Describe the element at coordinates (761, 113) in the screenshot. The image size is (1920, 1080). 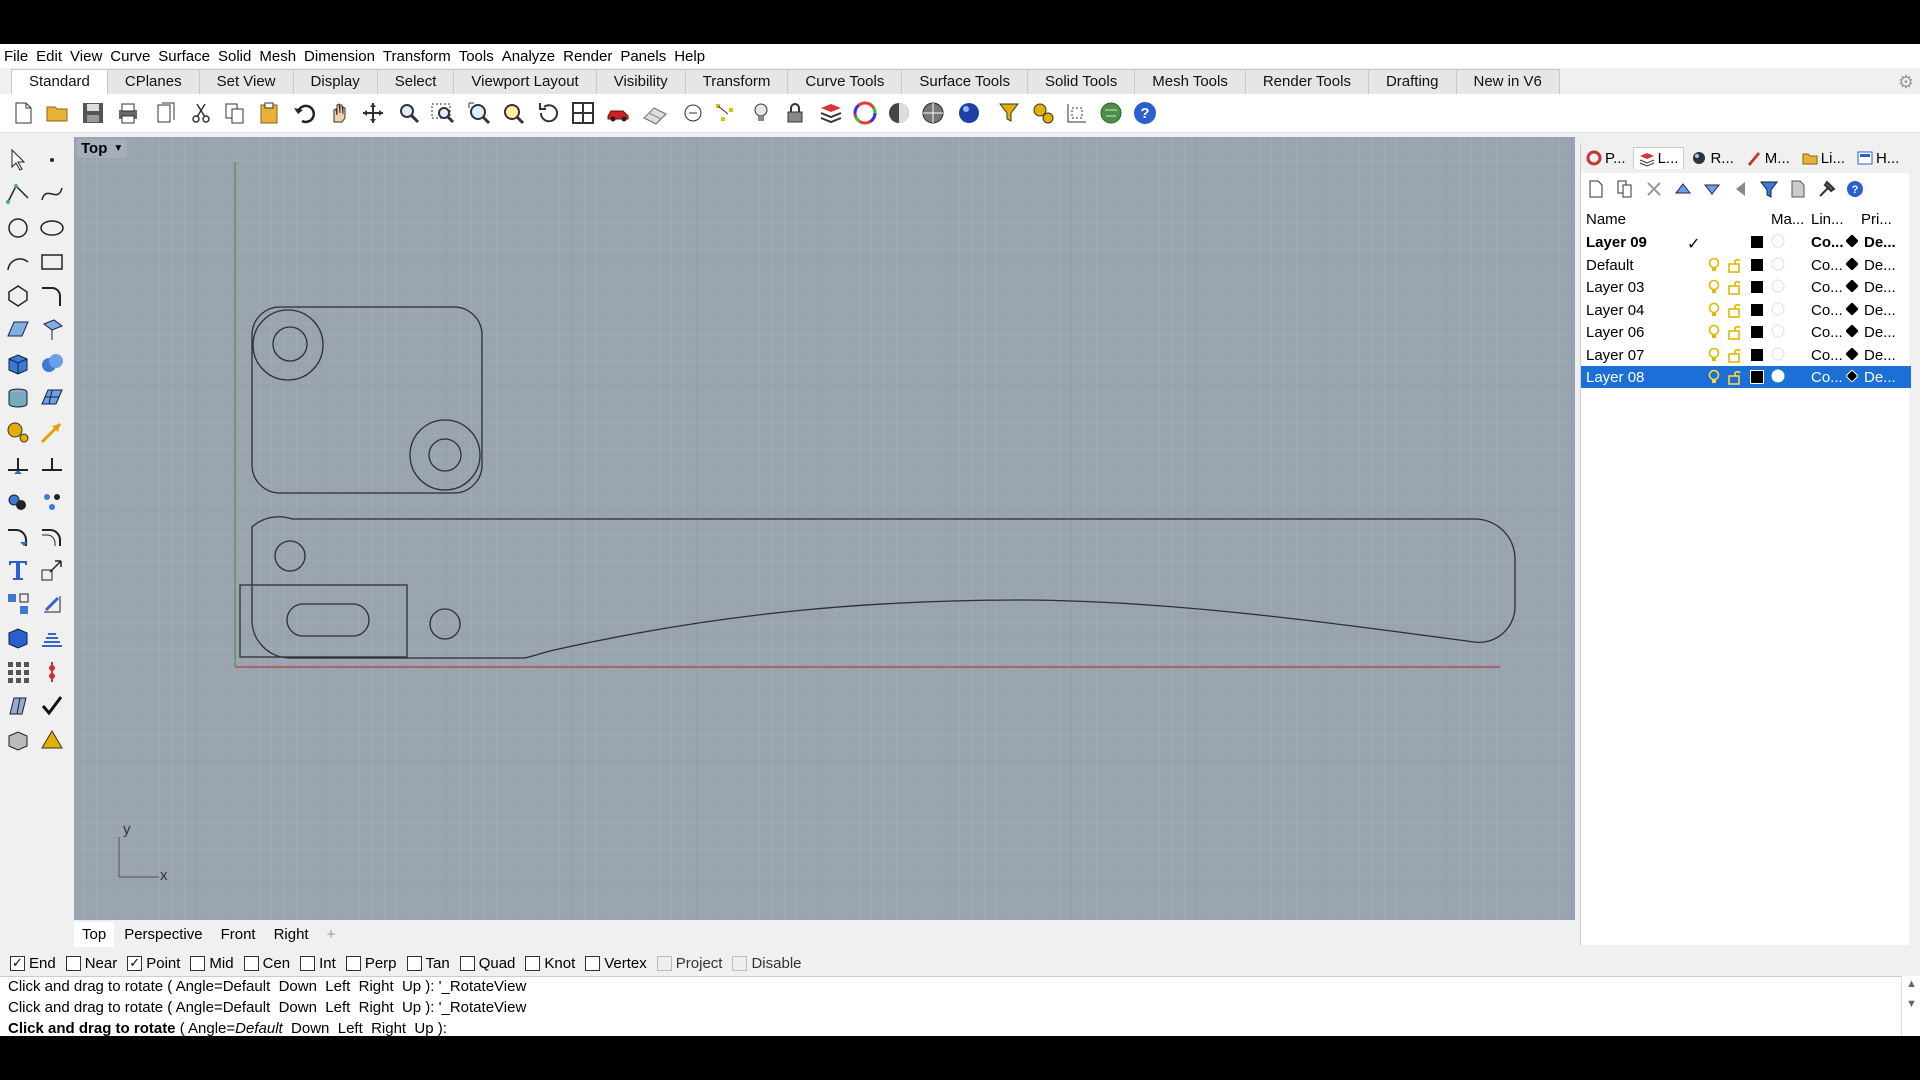
I see `lightbulb-icon` at that location.